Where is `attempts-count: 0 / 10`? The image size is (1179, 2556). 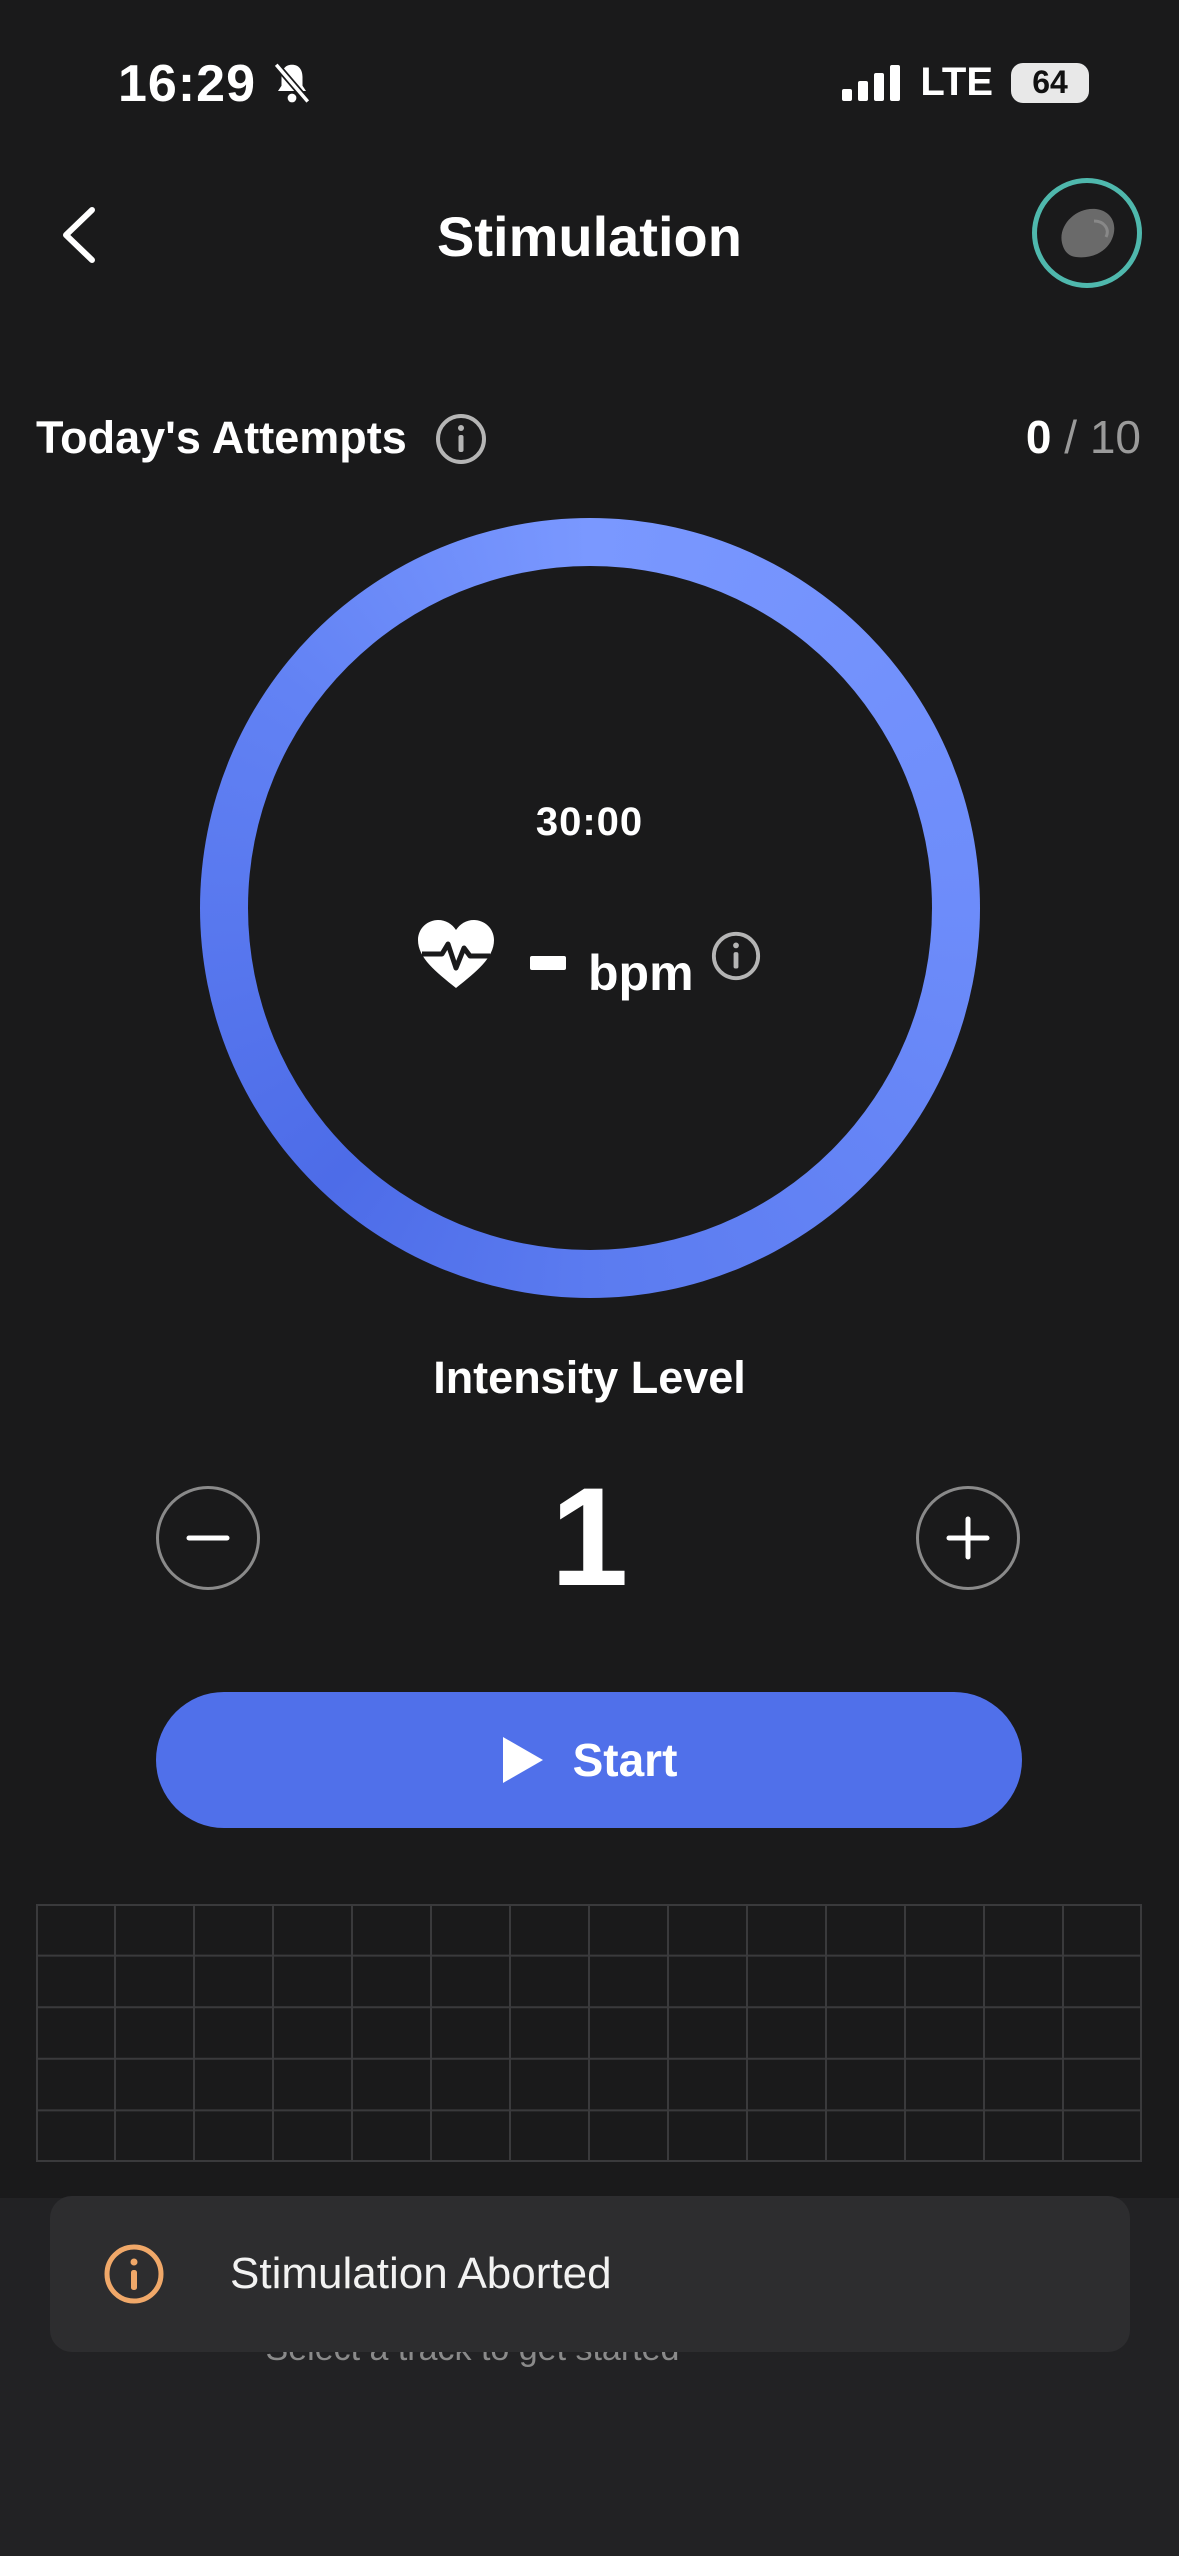 attempts-count: 0 / 10 is located at coordinates (1083, 437).